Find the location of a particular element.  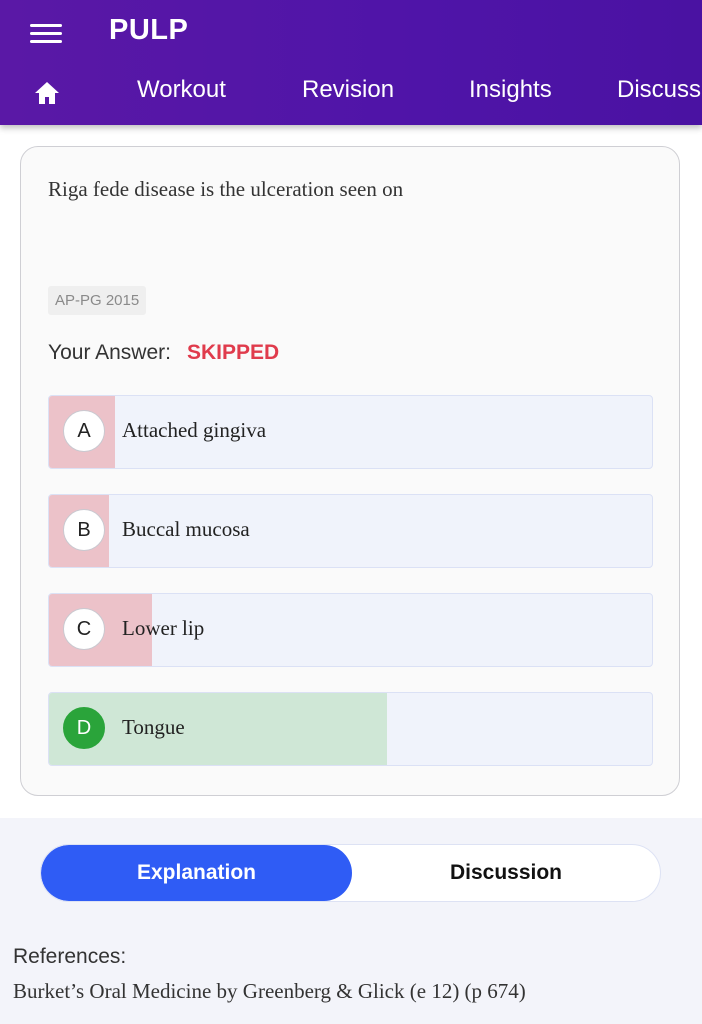

app-title: PULP is located at coordinates (149, 30).